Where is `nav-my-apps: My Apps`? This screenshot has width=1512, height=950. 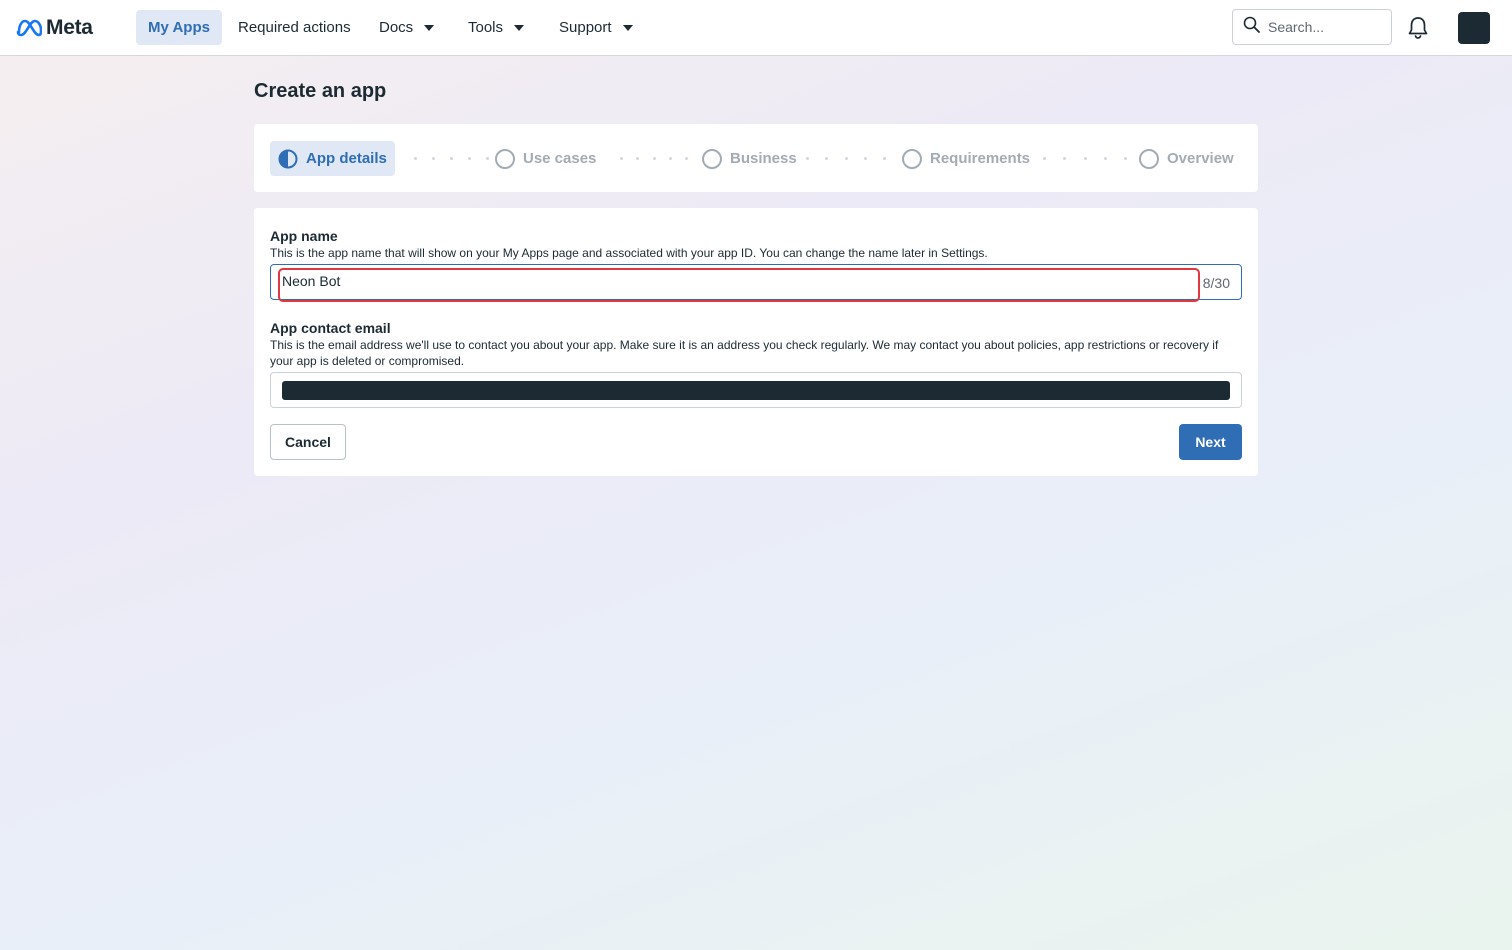
nav-my-apps: My Apps is located at coordinates (179, 27).